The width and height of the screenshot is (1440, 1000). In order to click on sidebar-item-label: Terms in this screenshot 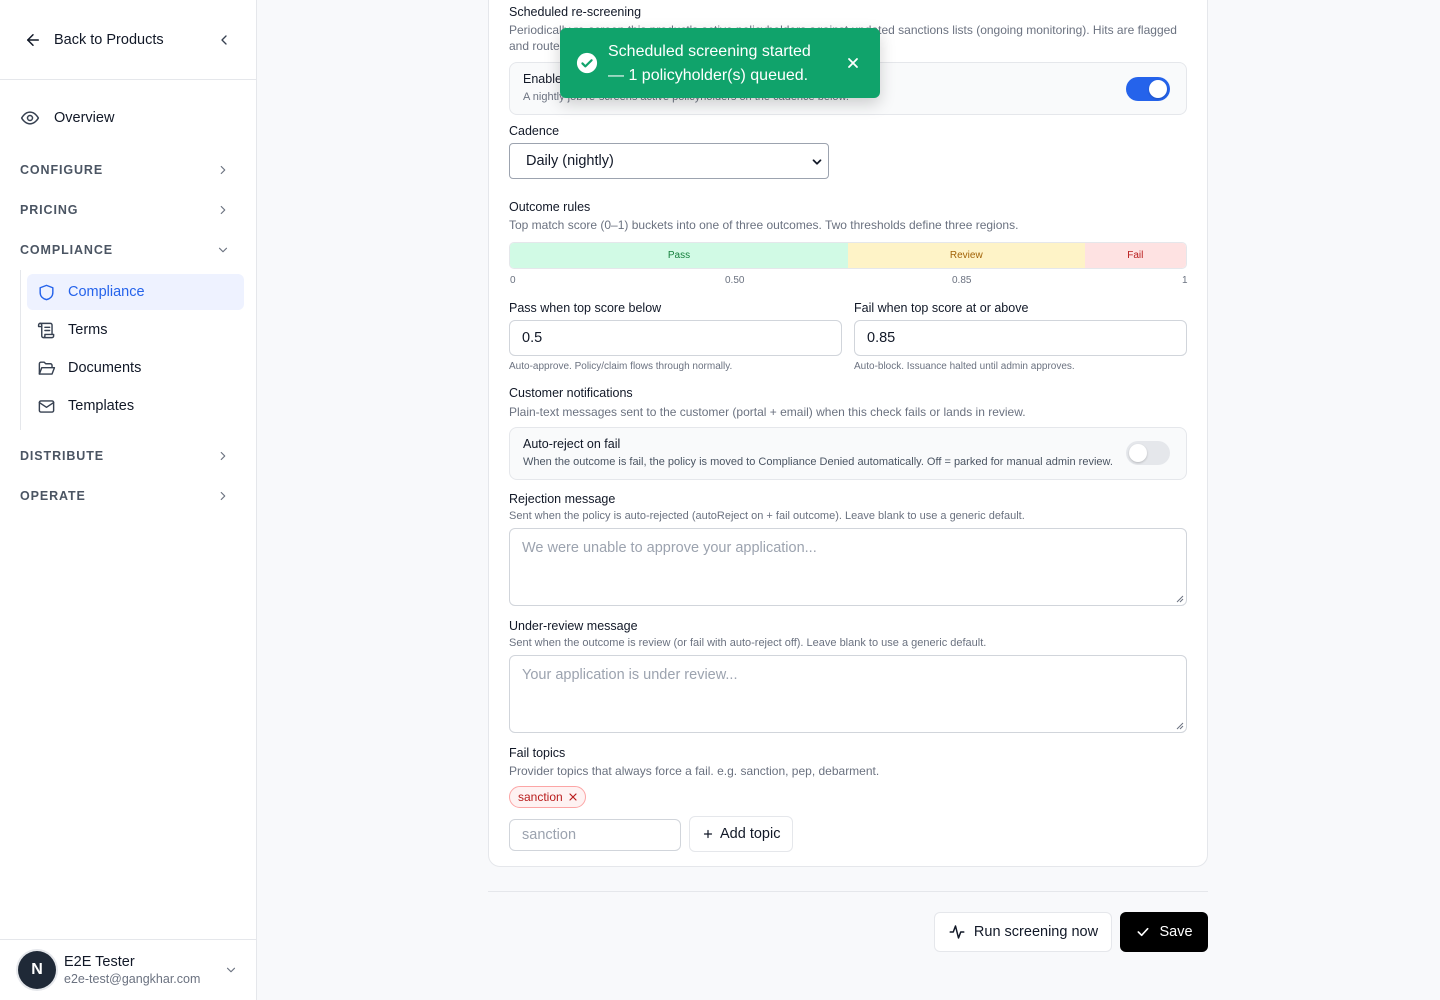, I will do `click(88, 330)`.